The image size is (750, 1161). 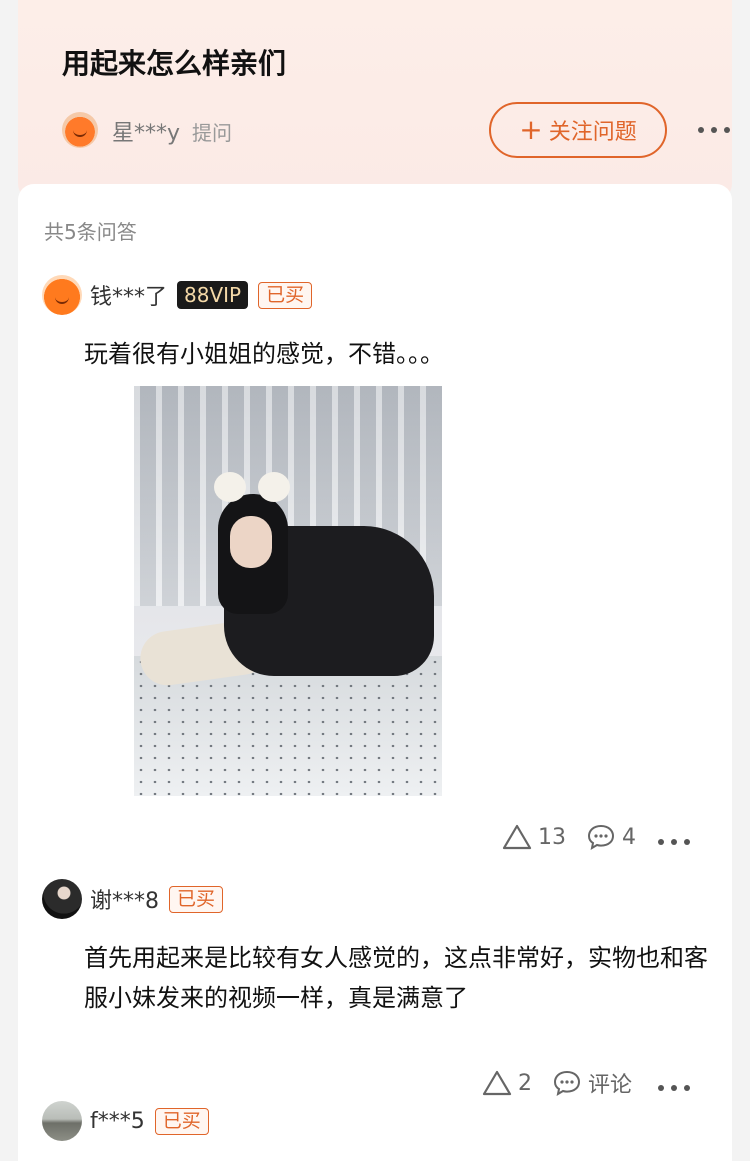 What do you see at coordinates (382, 899) in the screenshot?
I see `answer-user-row: 谢***8 已买` at bounding box center [382, 899].